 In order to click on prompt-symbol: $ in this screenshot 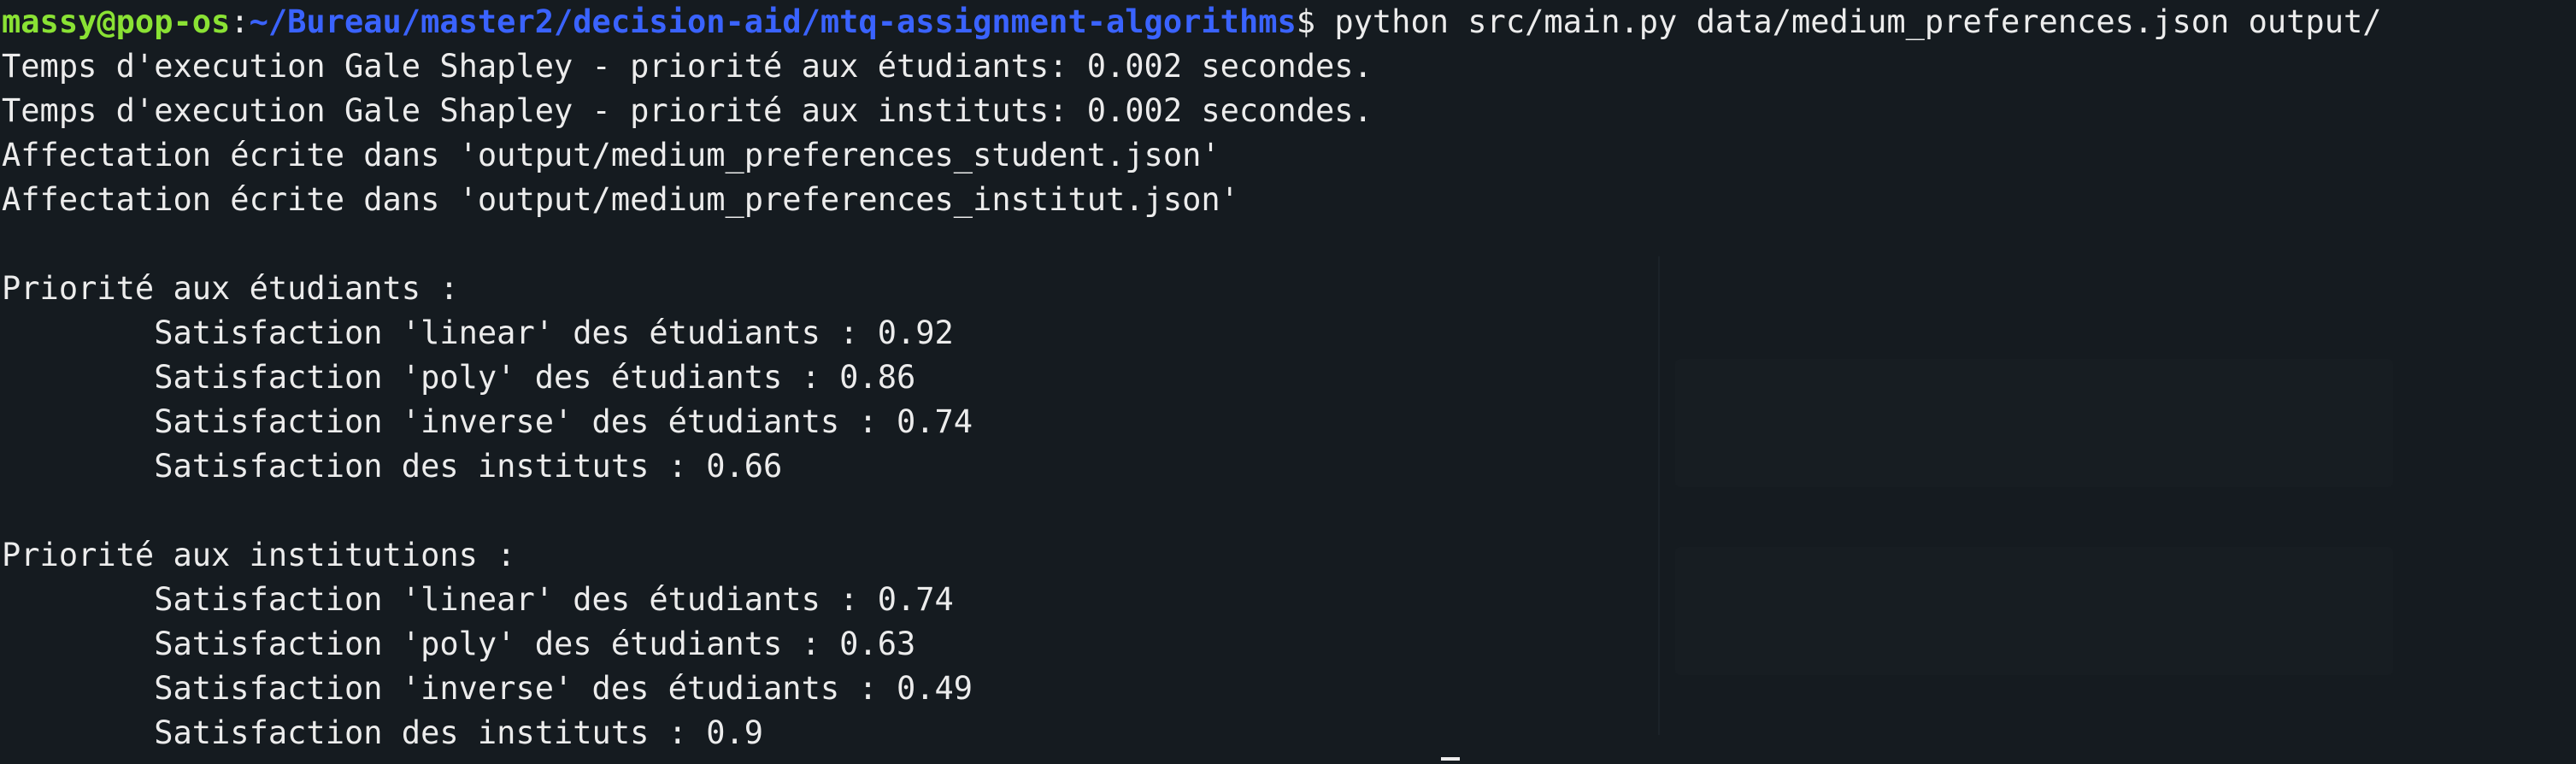, I will do `click(1315, 21)`.